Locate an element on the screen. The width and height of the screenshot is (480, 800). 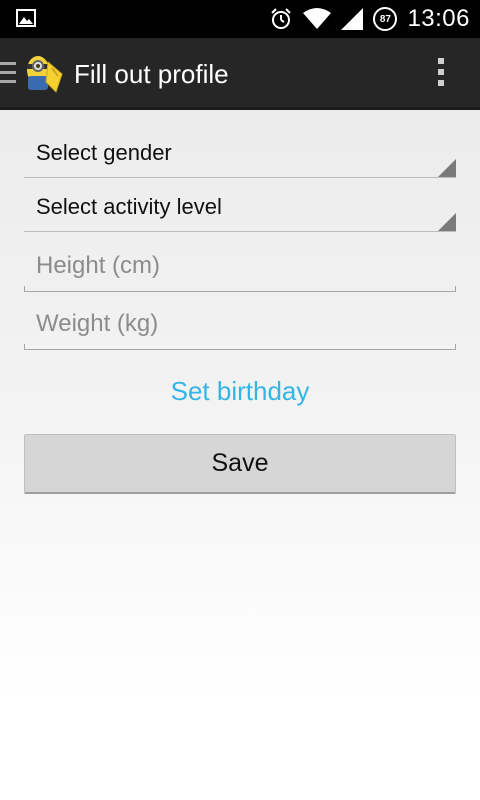
height-field-container is located at coordinates (240, 269).